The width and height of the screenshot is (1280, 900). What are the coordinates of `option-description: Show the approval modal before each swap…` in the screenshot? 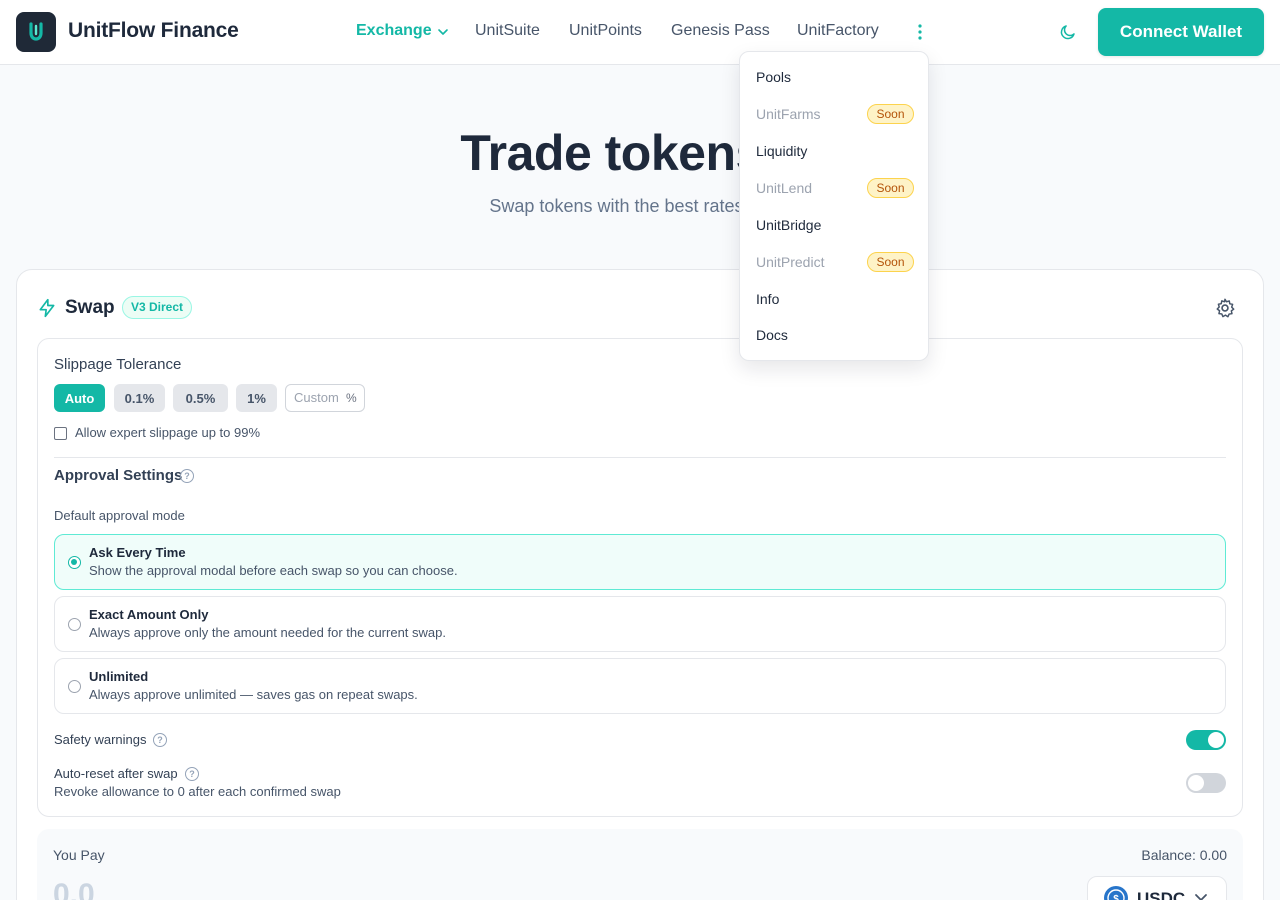 It's located at (273, 570).